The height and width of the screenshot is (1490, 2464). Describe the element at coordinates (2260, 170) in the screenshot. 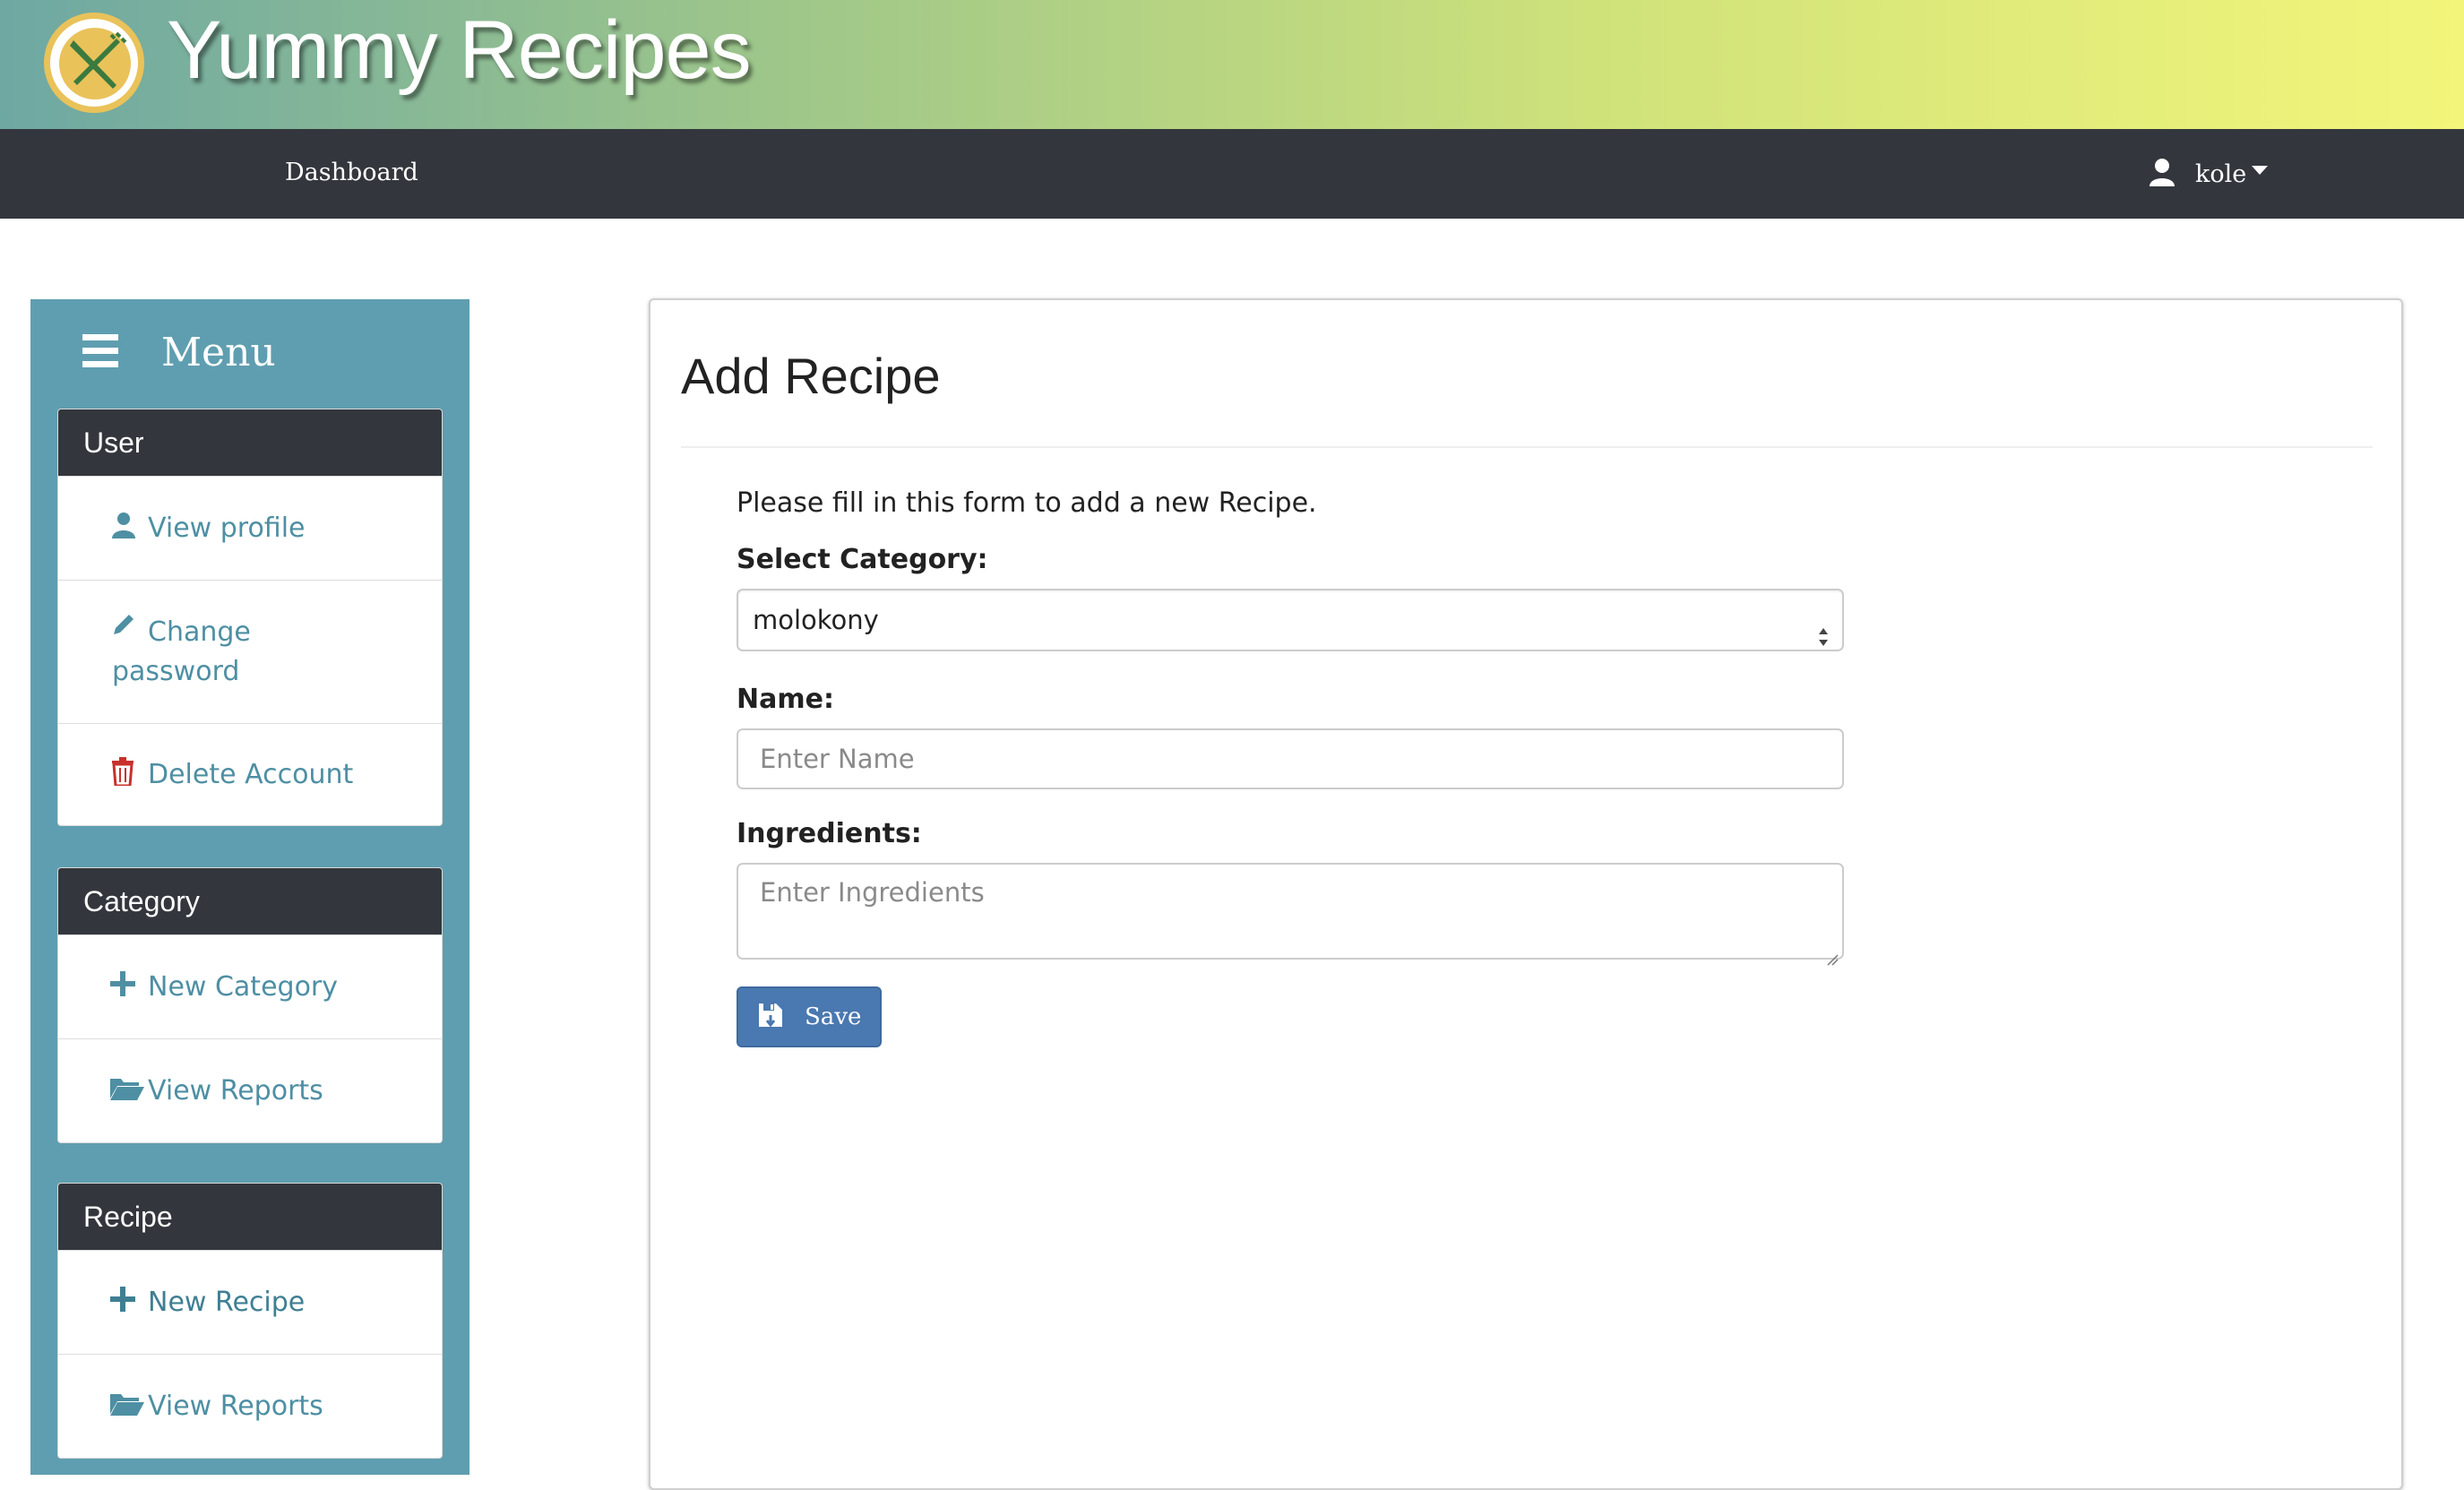

I see `chevron-down-icon` at that location.